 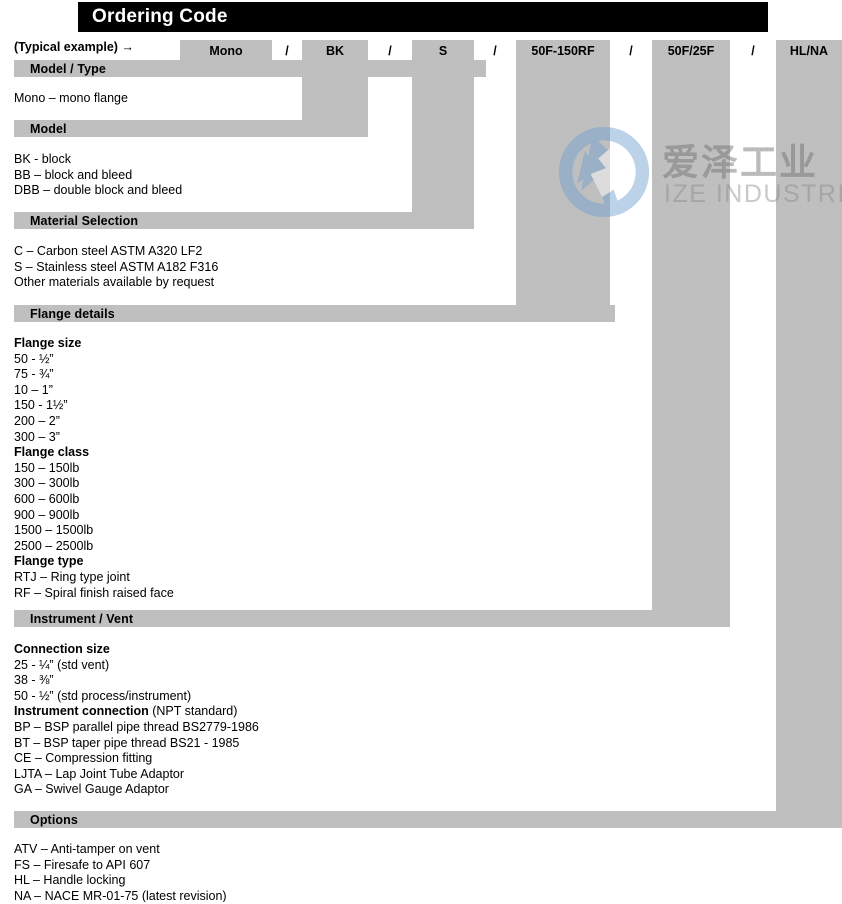 What do you see at coordinates (160, 16) in the screenshot?
I see `page-title: Ordering Code` at bounding box center [160, 16].